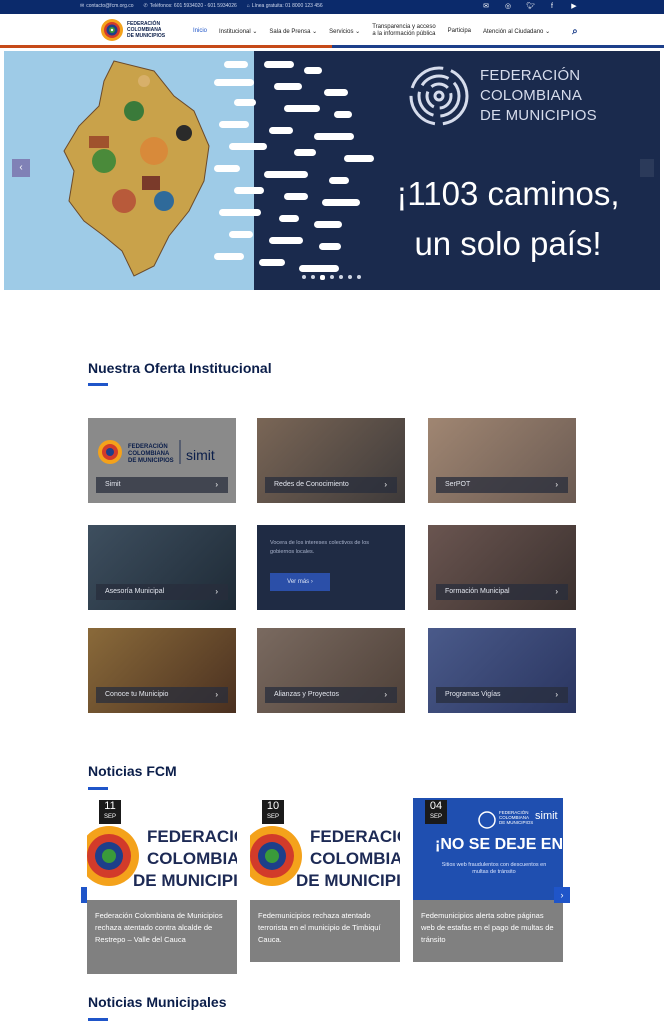 The height and width of the screenshot is (1024, 664). I want to click on offer-card-conoce: Conoce tu Municipio ›, so click(162, 670).